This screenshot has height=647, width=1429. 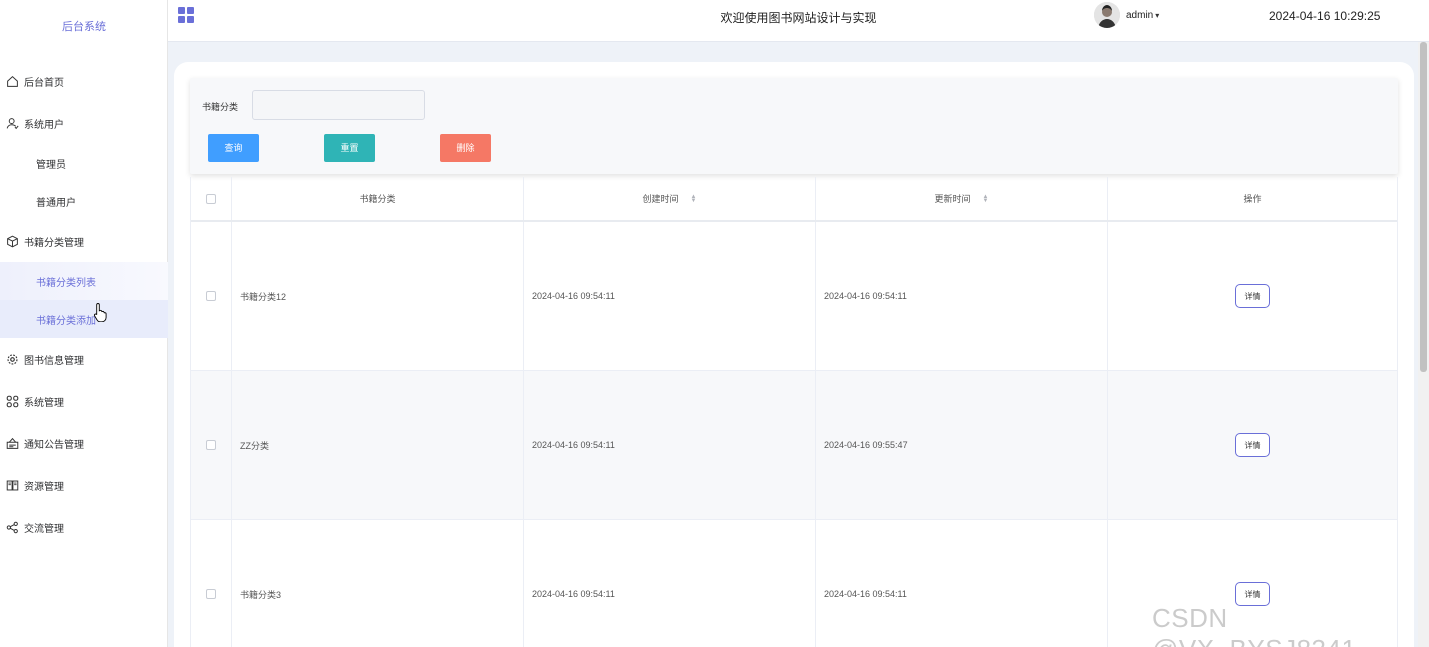 I want to click on column-header-created: 创建时间 ▲ ▼, so click(x=670, y=198).